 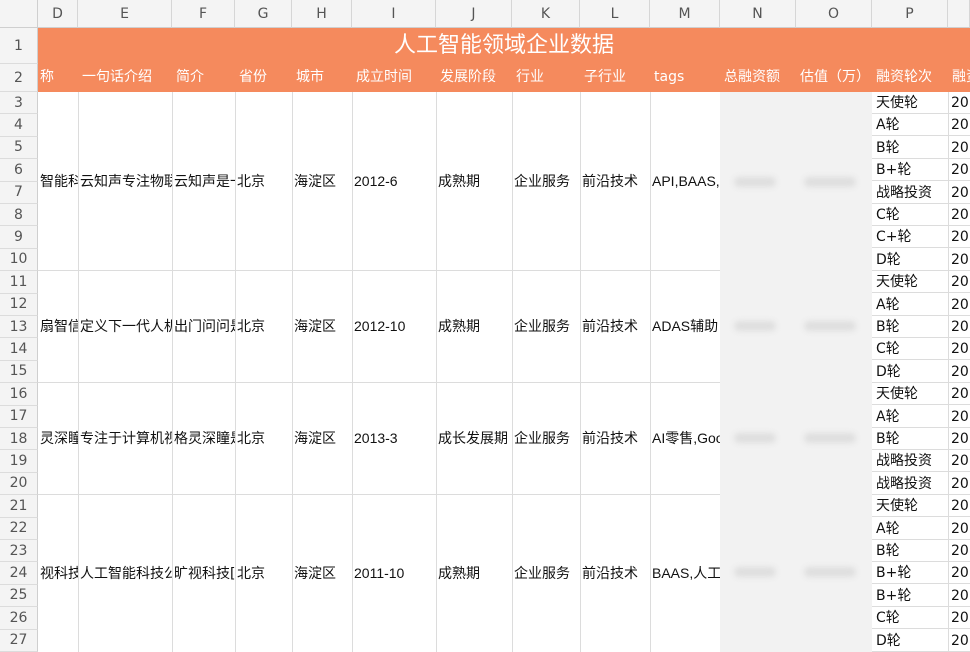 I want to click on company-3-province: 北京, so click(x=263, y=573).